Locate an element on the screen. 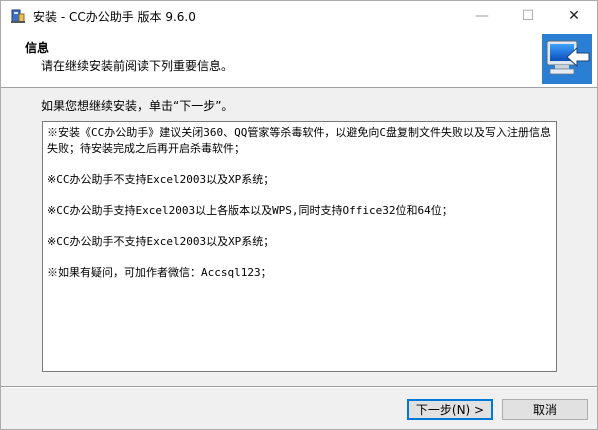 This screenshot has width=598, height=430. close-button: ✕ is located at coordinates (574, 16).